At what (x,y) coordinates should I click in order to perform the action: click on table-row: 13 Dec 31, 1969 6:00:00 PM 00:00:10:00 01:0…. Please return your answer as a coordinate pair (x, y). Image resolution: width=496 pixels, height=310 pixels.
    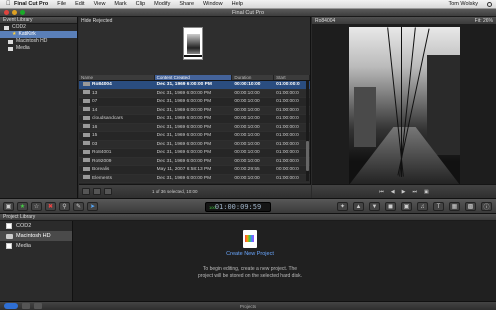
    Looking at the image, I should click on (194, 93).